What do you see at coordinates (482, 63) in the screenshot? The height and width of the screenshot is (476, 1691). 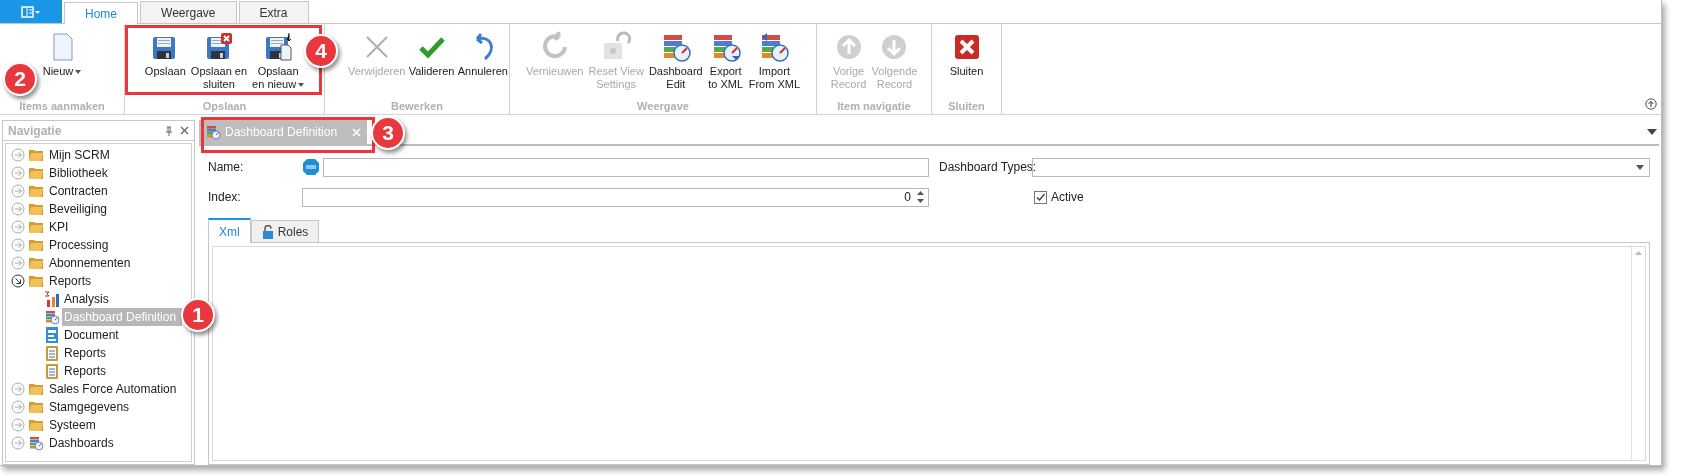 I see `ribbon-button: Annuleren` at bounding box center [482, 63].